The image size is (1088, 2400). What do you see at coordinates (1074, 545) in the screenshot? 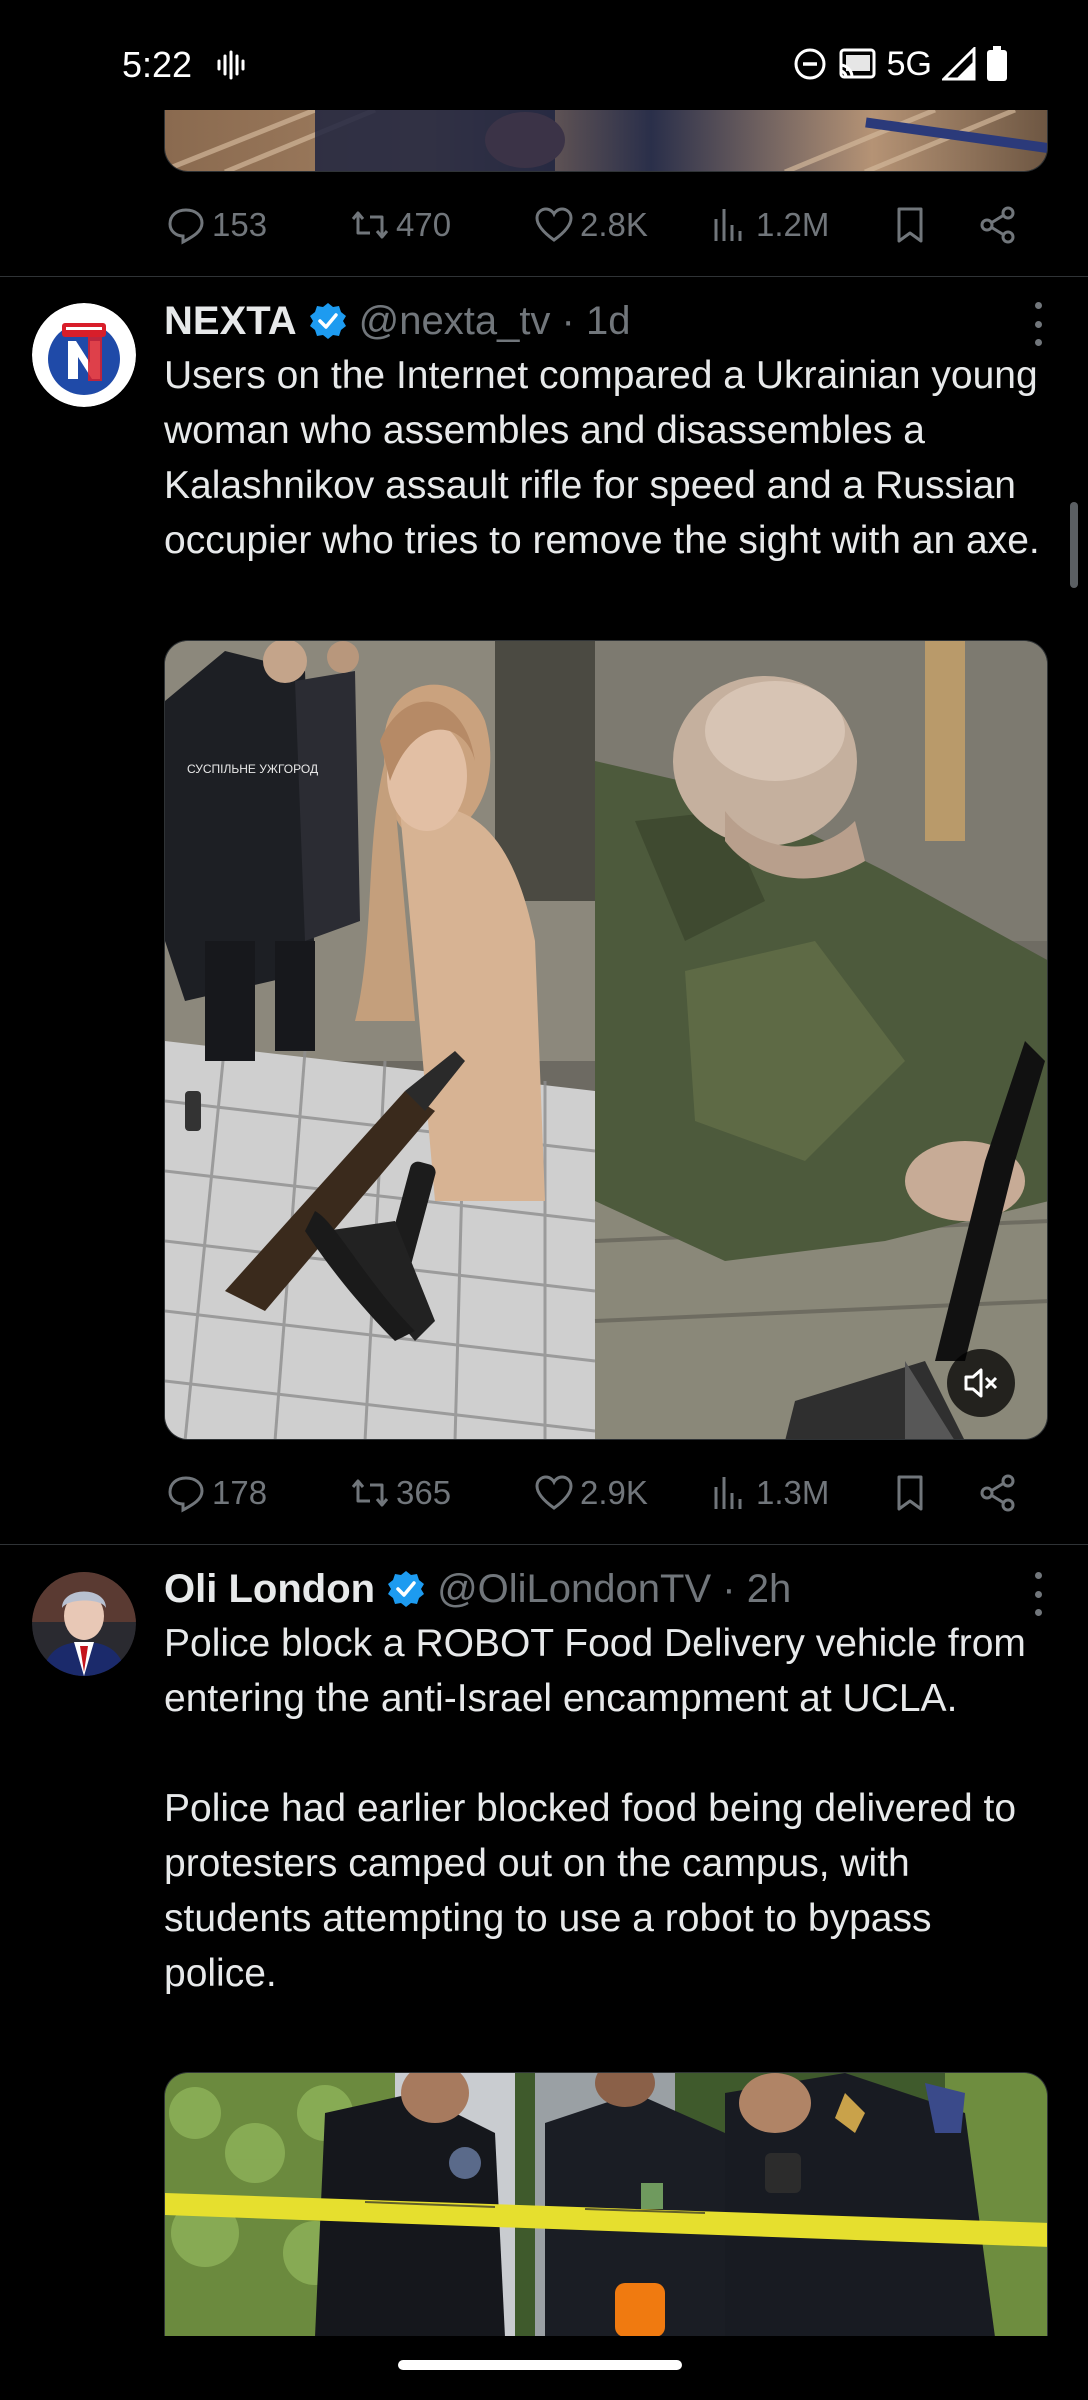
I see `scrollbar-thumb` at bounding box center [1074, 545].